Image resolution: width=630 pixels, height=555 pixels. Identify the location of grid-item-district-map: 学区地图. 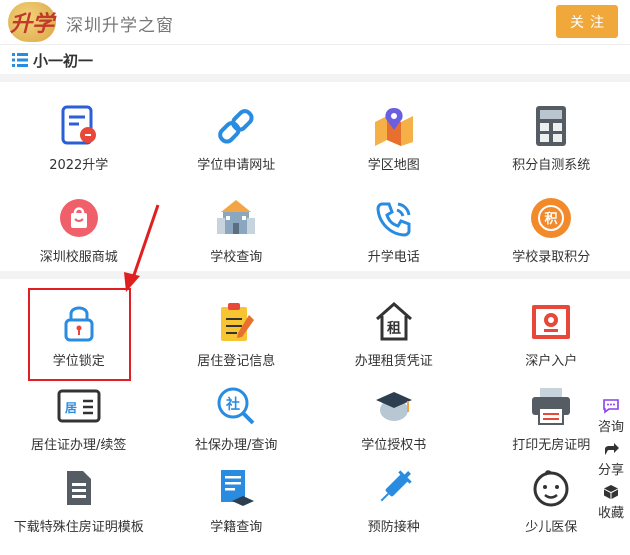
(394, 134).